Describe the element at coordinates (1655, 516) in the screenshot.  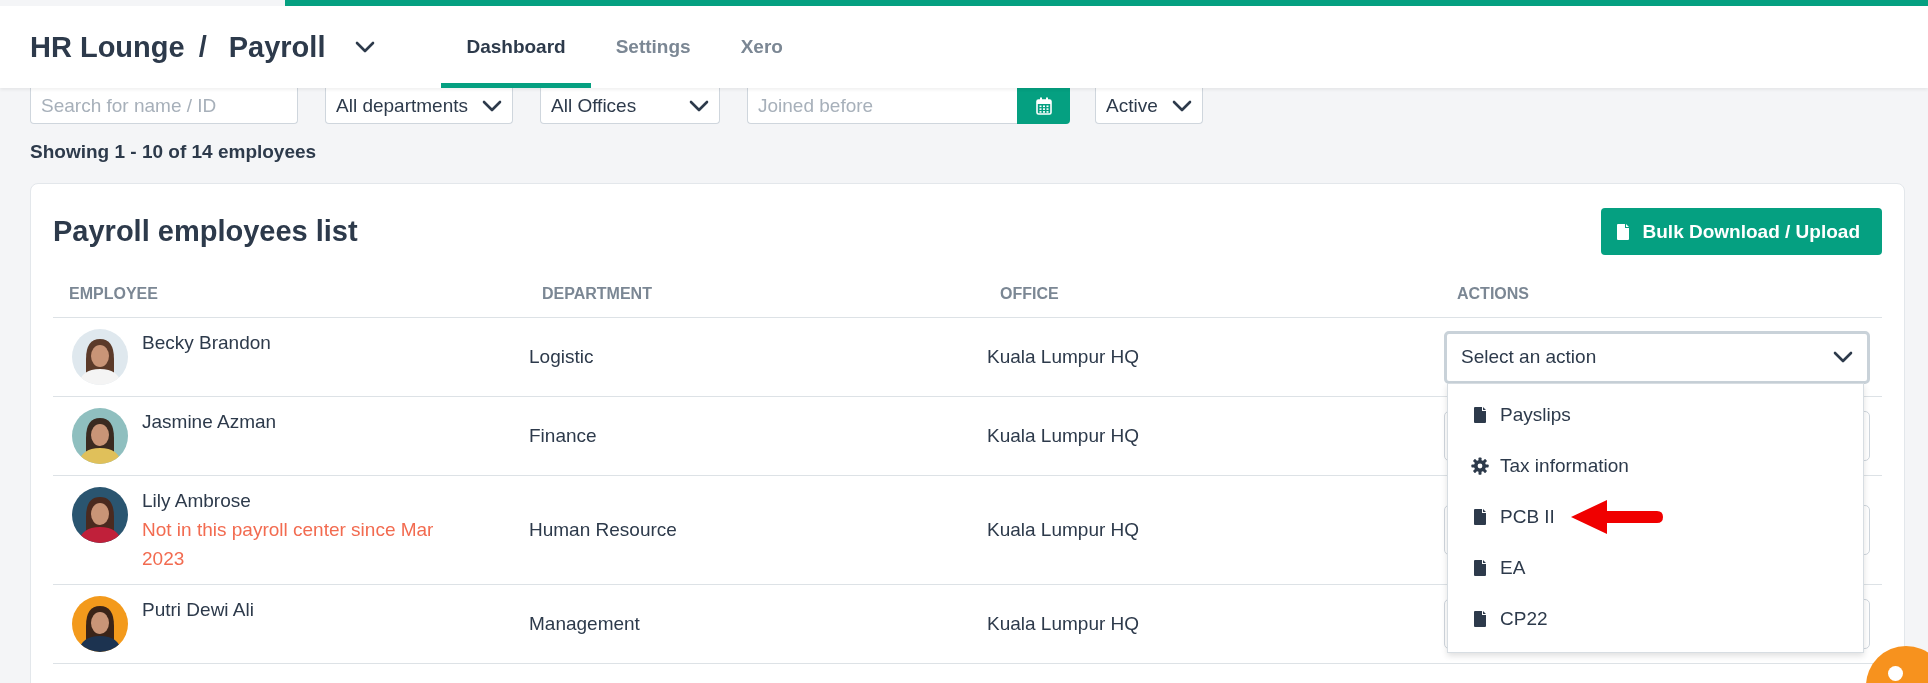
I see `menu-item: PCB II` at that location.